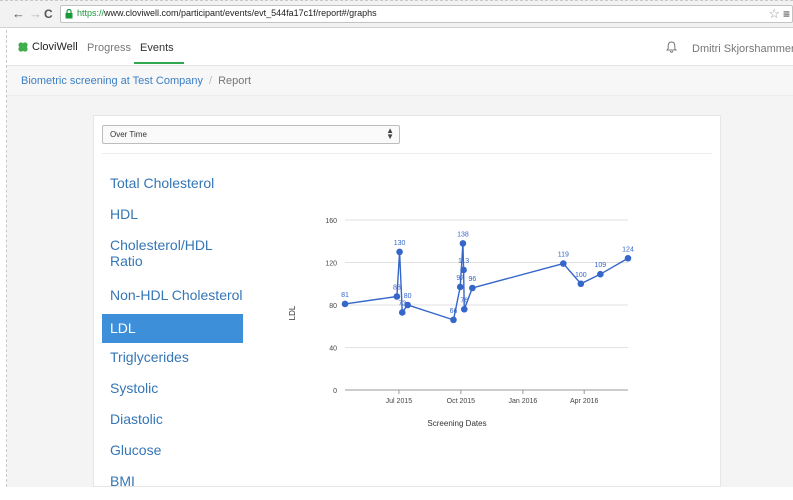 The width and height of the screenshot is (793, 500). Describe the element at coordinates (35, 14) in the screenshot. I see `forward-icon: →` at that location.